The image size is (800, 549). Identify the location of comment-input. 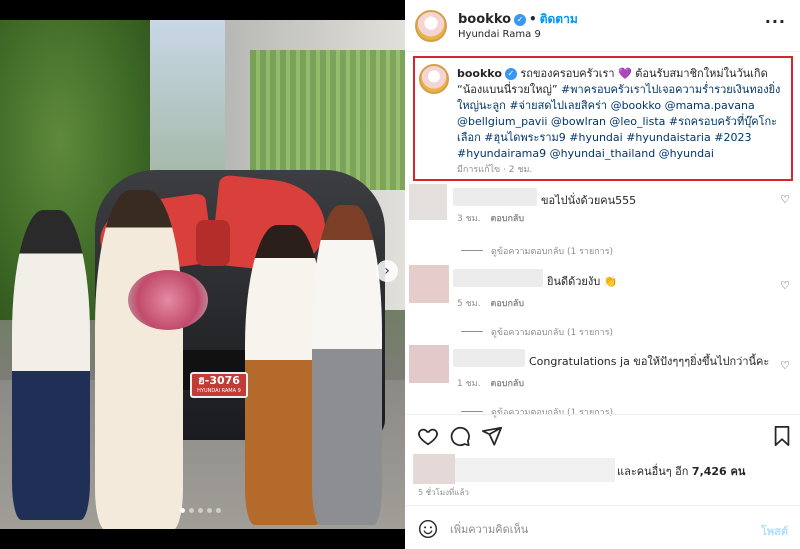
(595, 529).